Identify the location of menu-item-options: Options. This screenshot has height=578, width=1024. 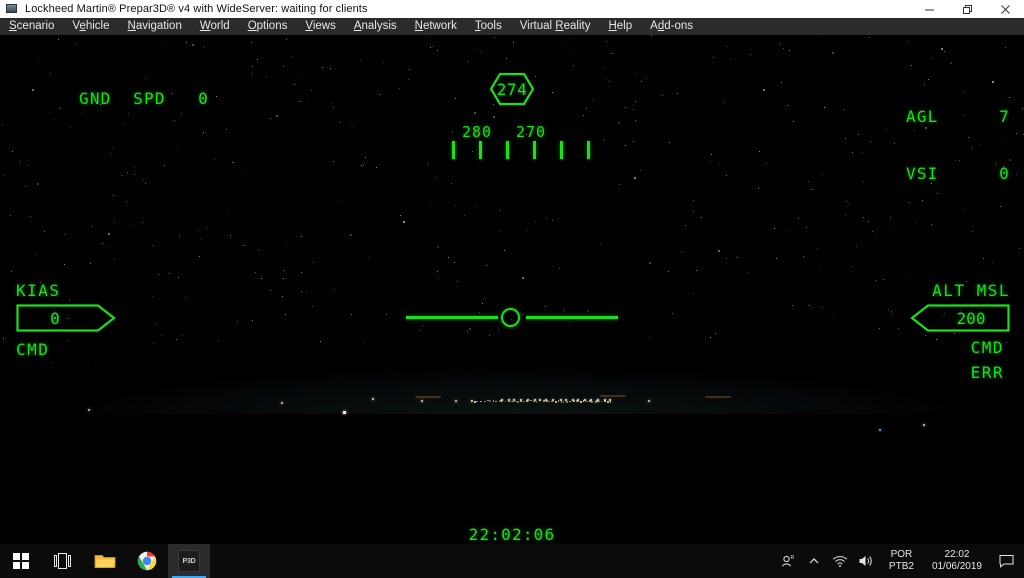
(268, 26).